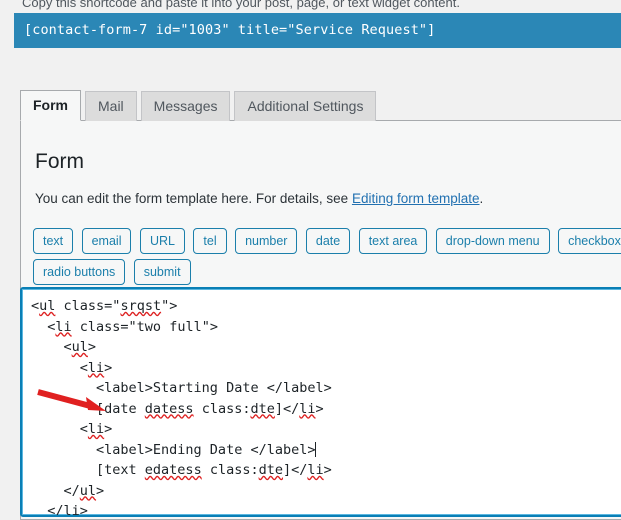 Image resolution: width=621 pixels, height=520 pixels. Describe the element at coordinates (177, 408) in the screenshot. I see `code-line: [date datess class:dte]</li>` at that location.